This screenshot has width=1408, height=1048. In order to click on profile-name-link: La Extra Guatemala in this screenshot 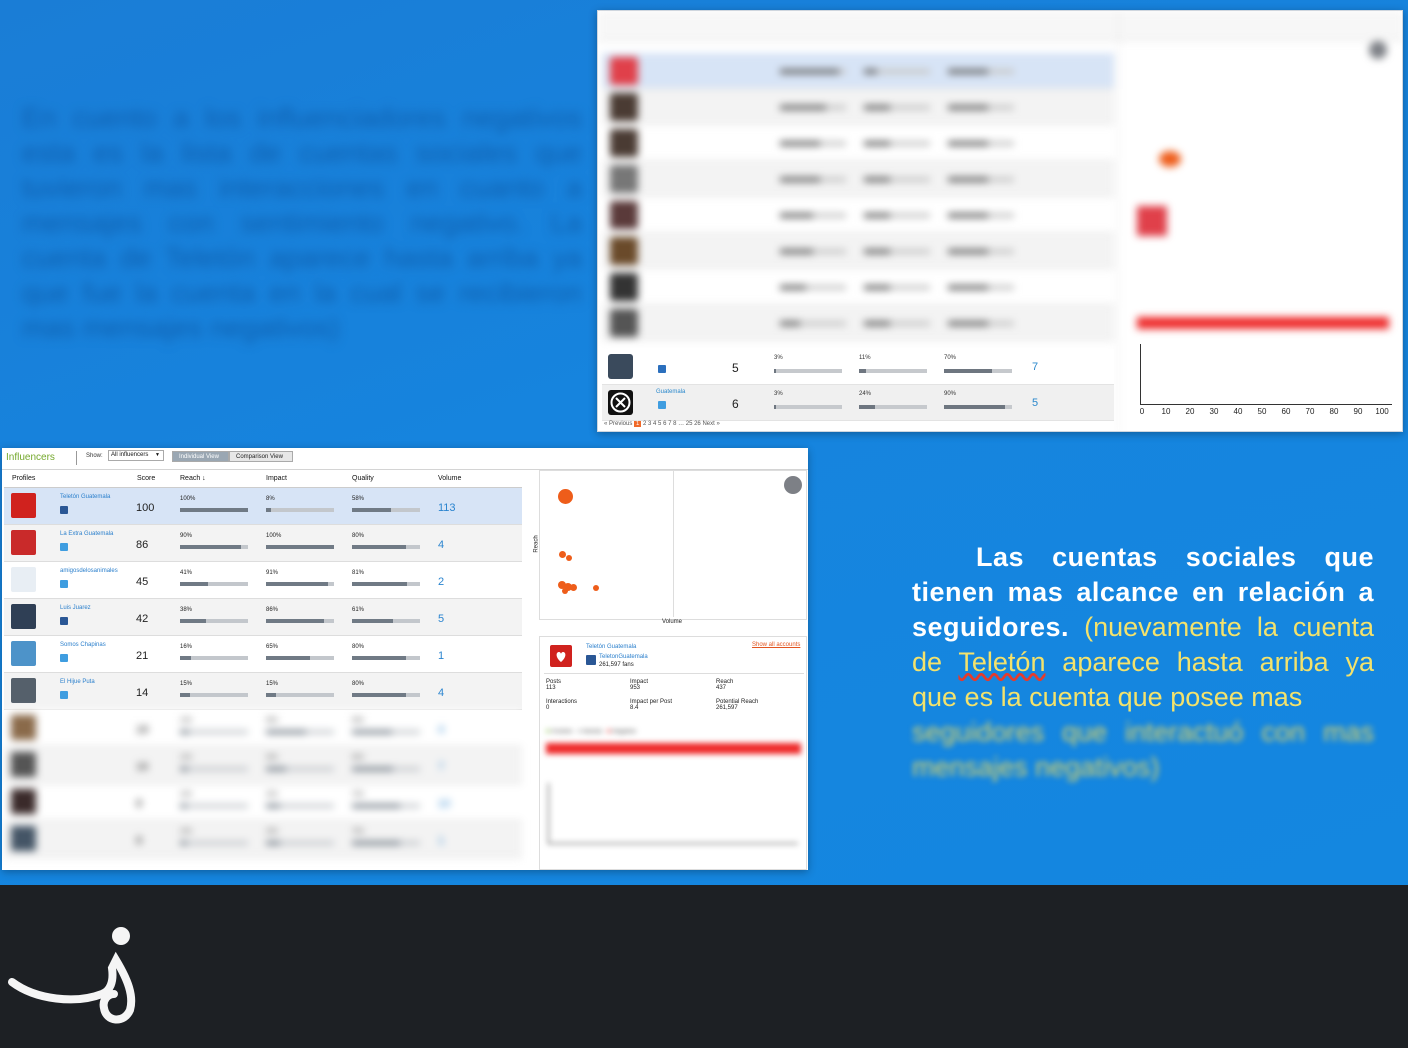, I will do `click(86, 534)`.